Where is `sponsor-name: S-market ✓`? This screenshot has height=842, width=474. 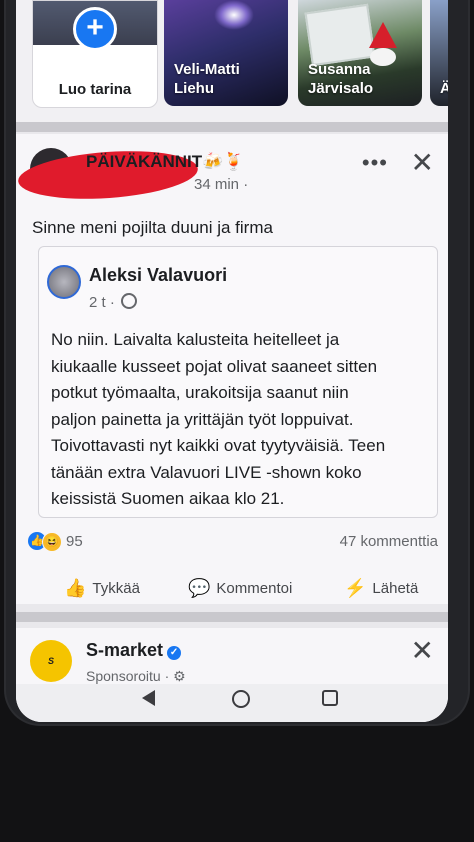 sponsor-name: S-market ✓ is located at coordinates (134, 650).